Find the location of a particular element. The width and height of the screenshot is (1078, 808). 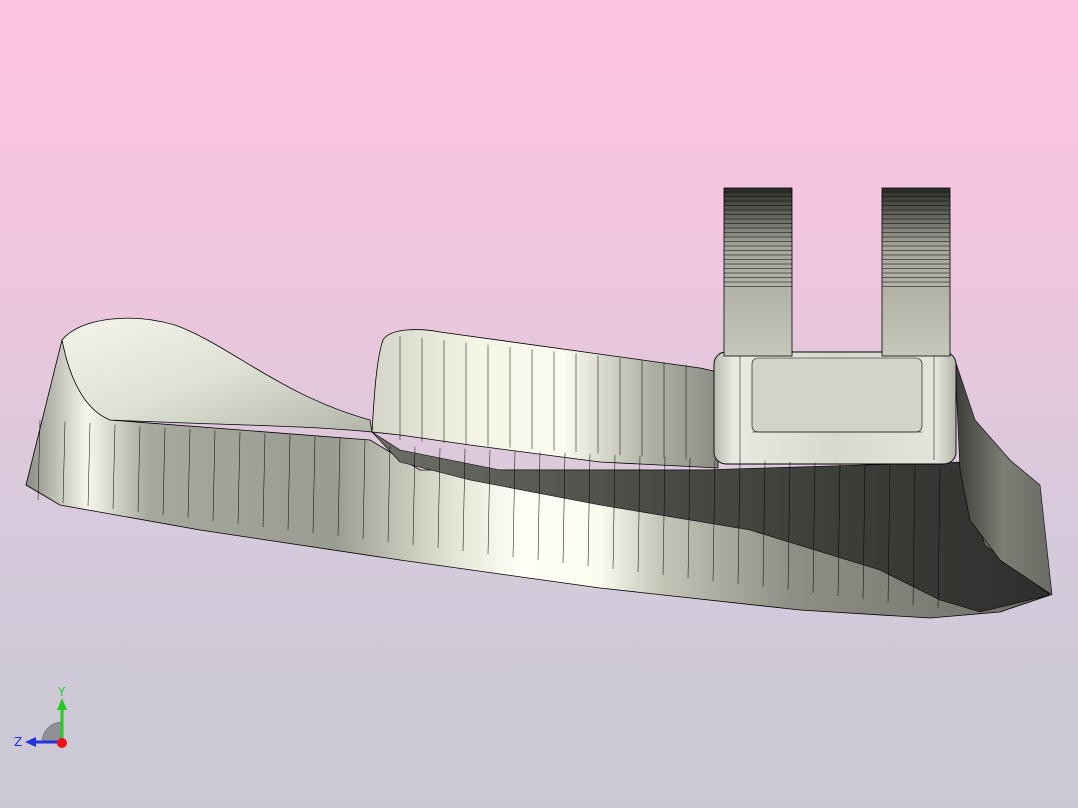

axis-triad: Y Z is located at coordinates (45, 719).